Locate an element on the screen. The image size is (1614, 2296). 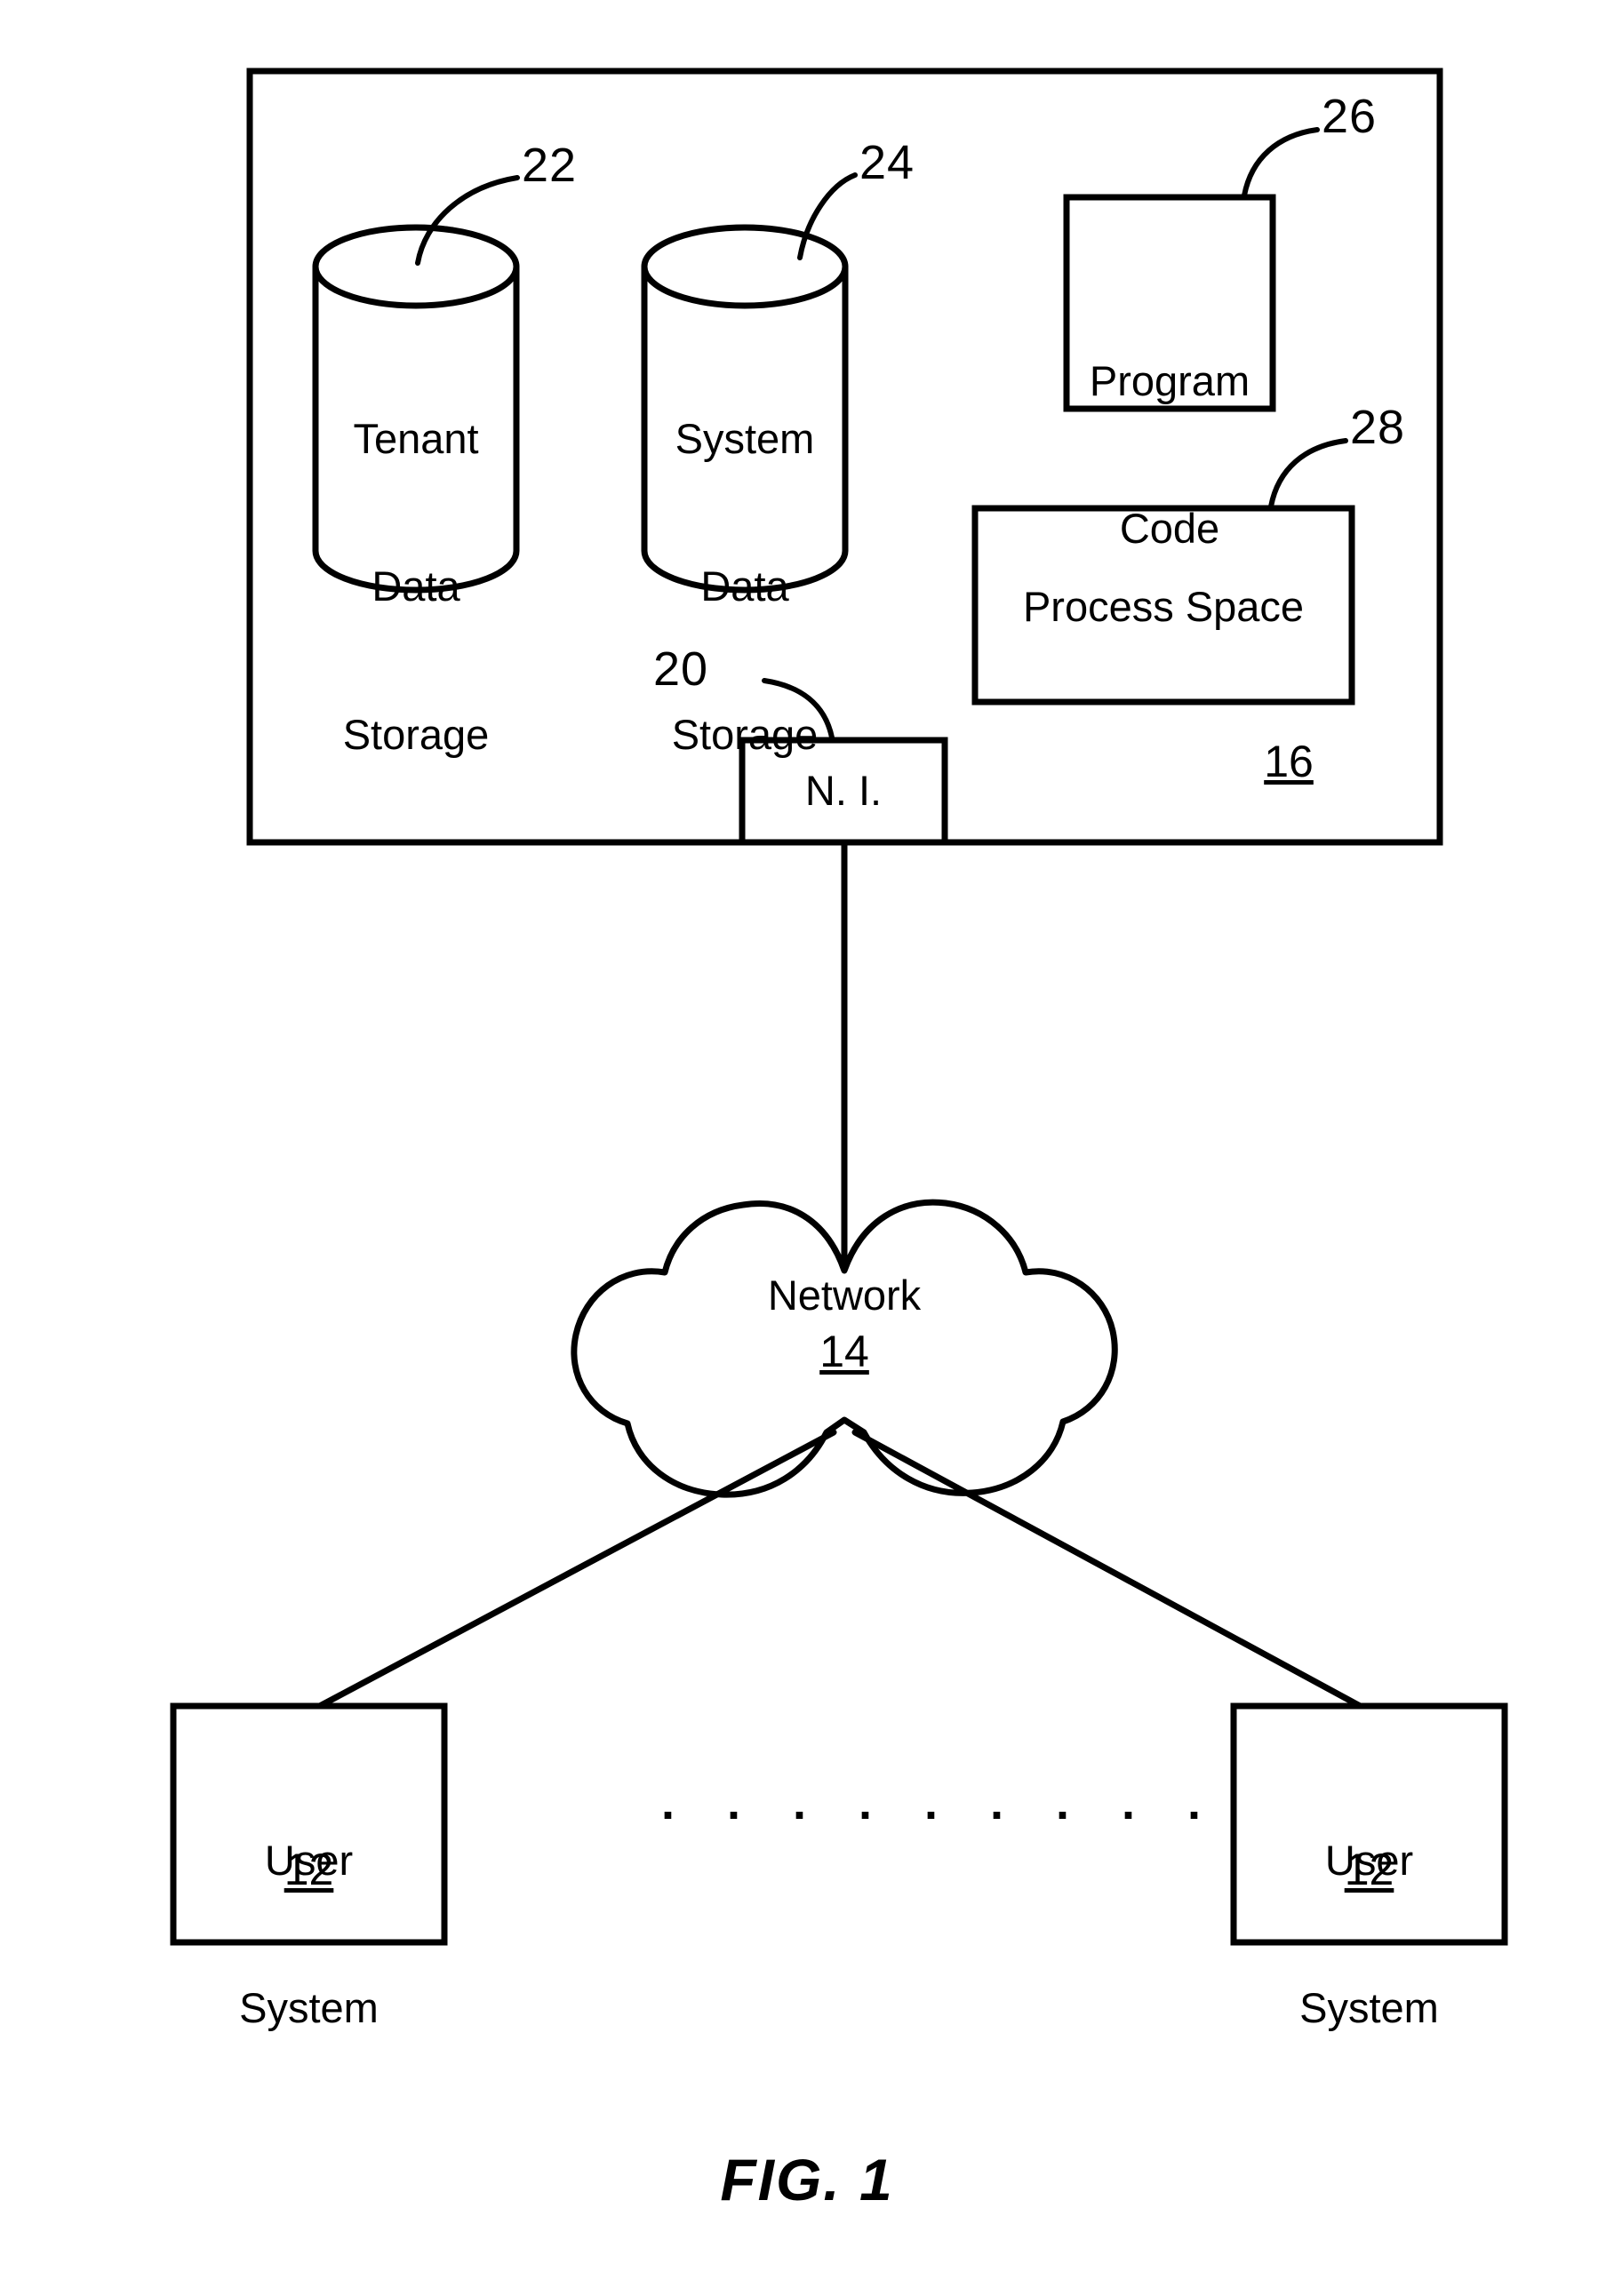
process-space-label: Process Space is located at coordinates (1163, 607).